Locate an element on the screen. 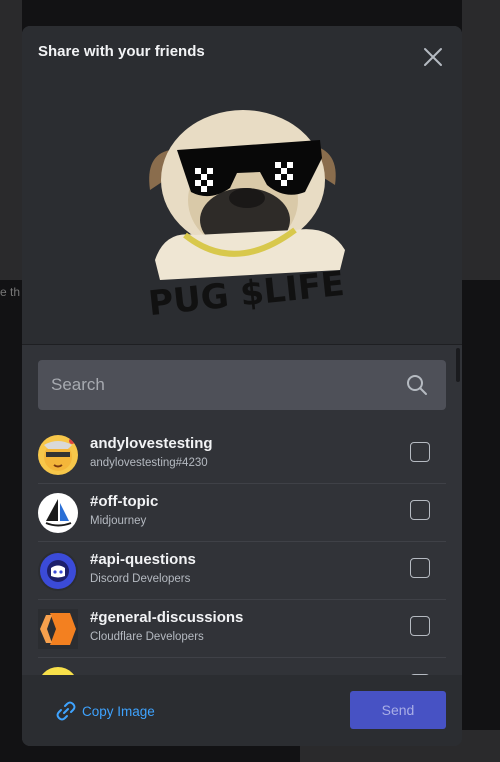 This screenshot has height=762, width=500. recipient-name: #general-discussions is located at coordinates (167, 617).